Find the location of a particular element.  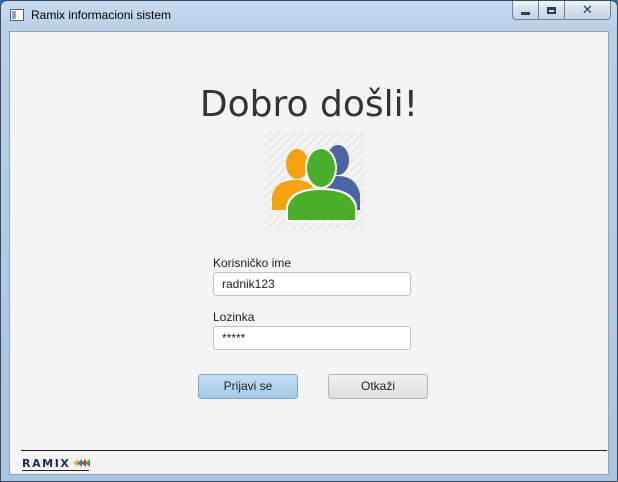

ramix-logo: RAMIX is located at coordinates (56, 463).